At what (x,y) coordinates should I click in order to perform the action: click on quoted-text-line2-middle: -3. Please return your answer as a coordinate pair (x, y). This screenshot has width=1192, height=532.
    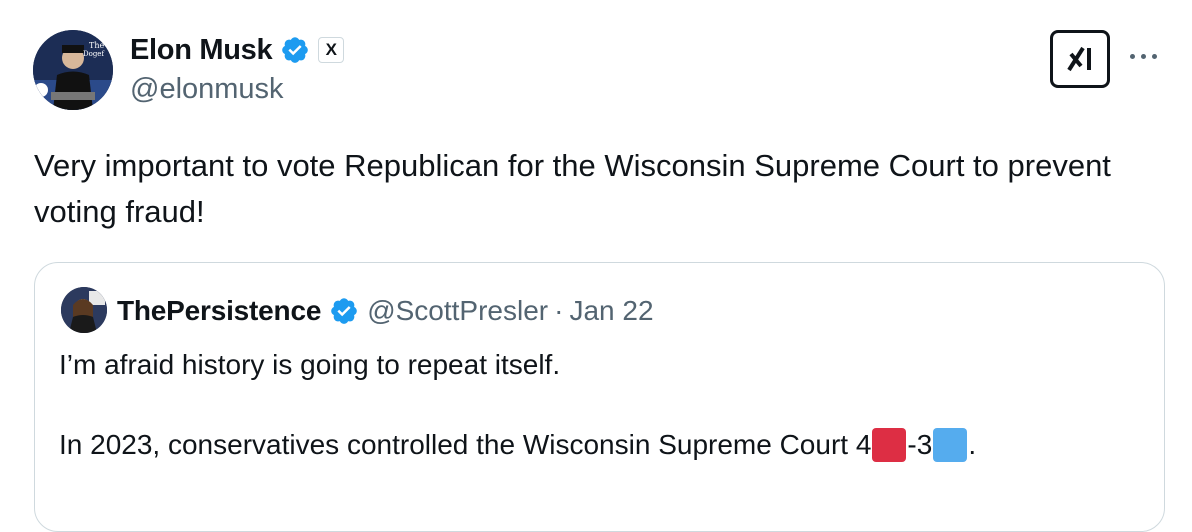
    Looking at the image, I should click on (920, 444).